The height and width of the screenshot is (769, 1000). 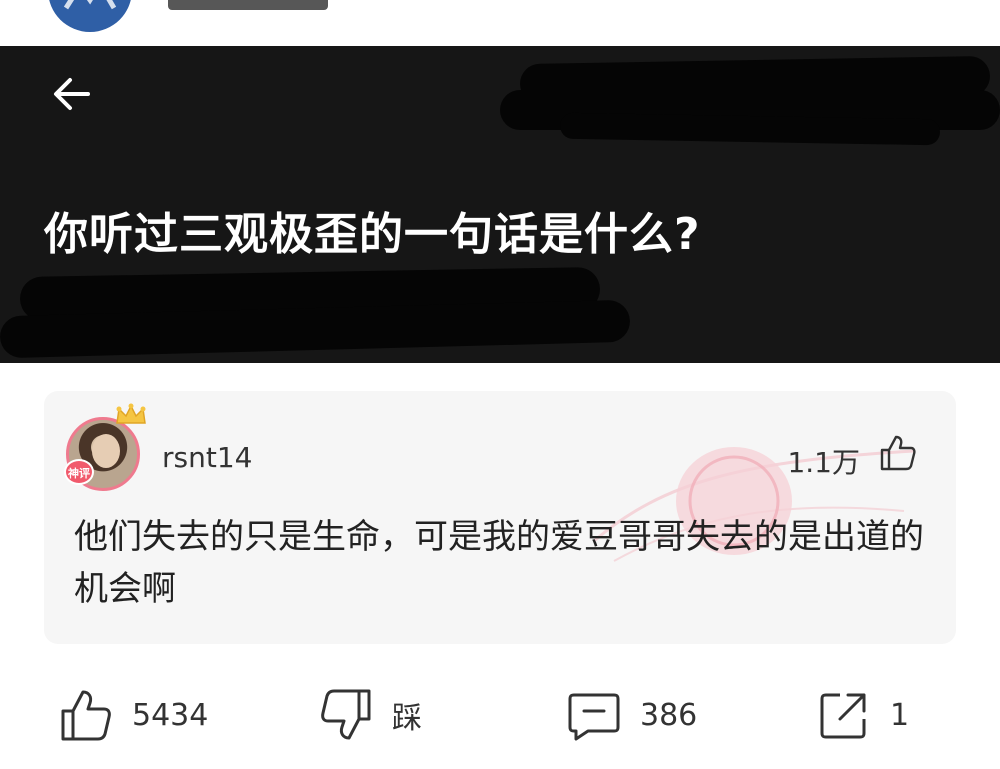 What do you see at coordinates (499, 563) in the screenshot?
I see `comment-body: 他们失去的只是生命，可是我的爱豆哥哥失去的是出道的机会啊` at bounding box center [499, 563].